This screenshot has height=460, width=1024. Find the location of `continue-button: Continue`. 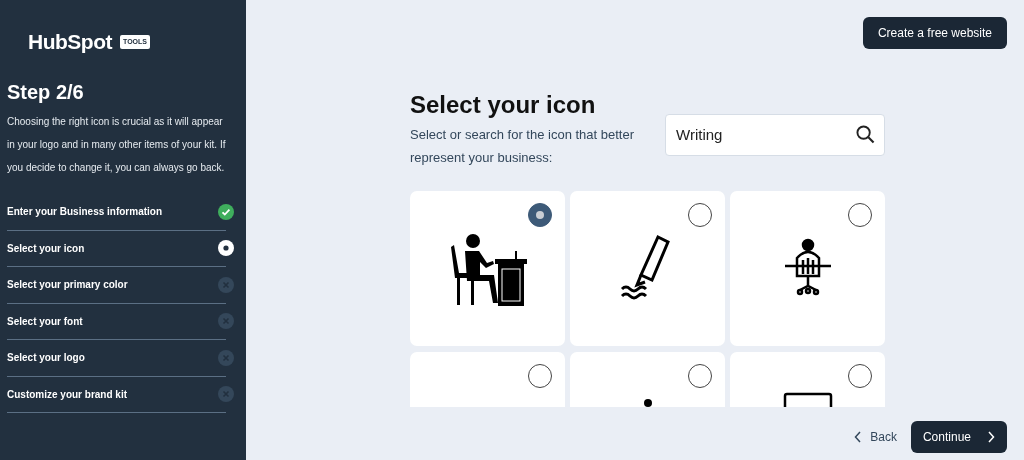

continue-button: Continue is located at coordinates (958, 437).